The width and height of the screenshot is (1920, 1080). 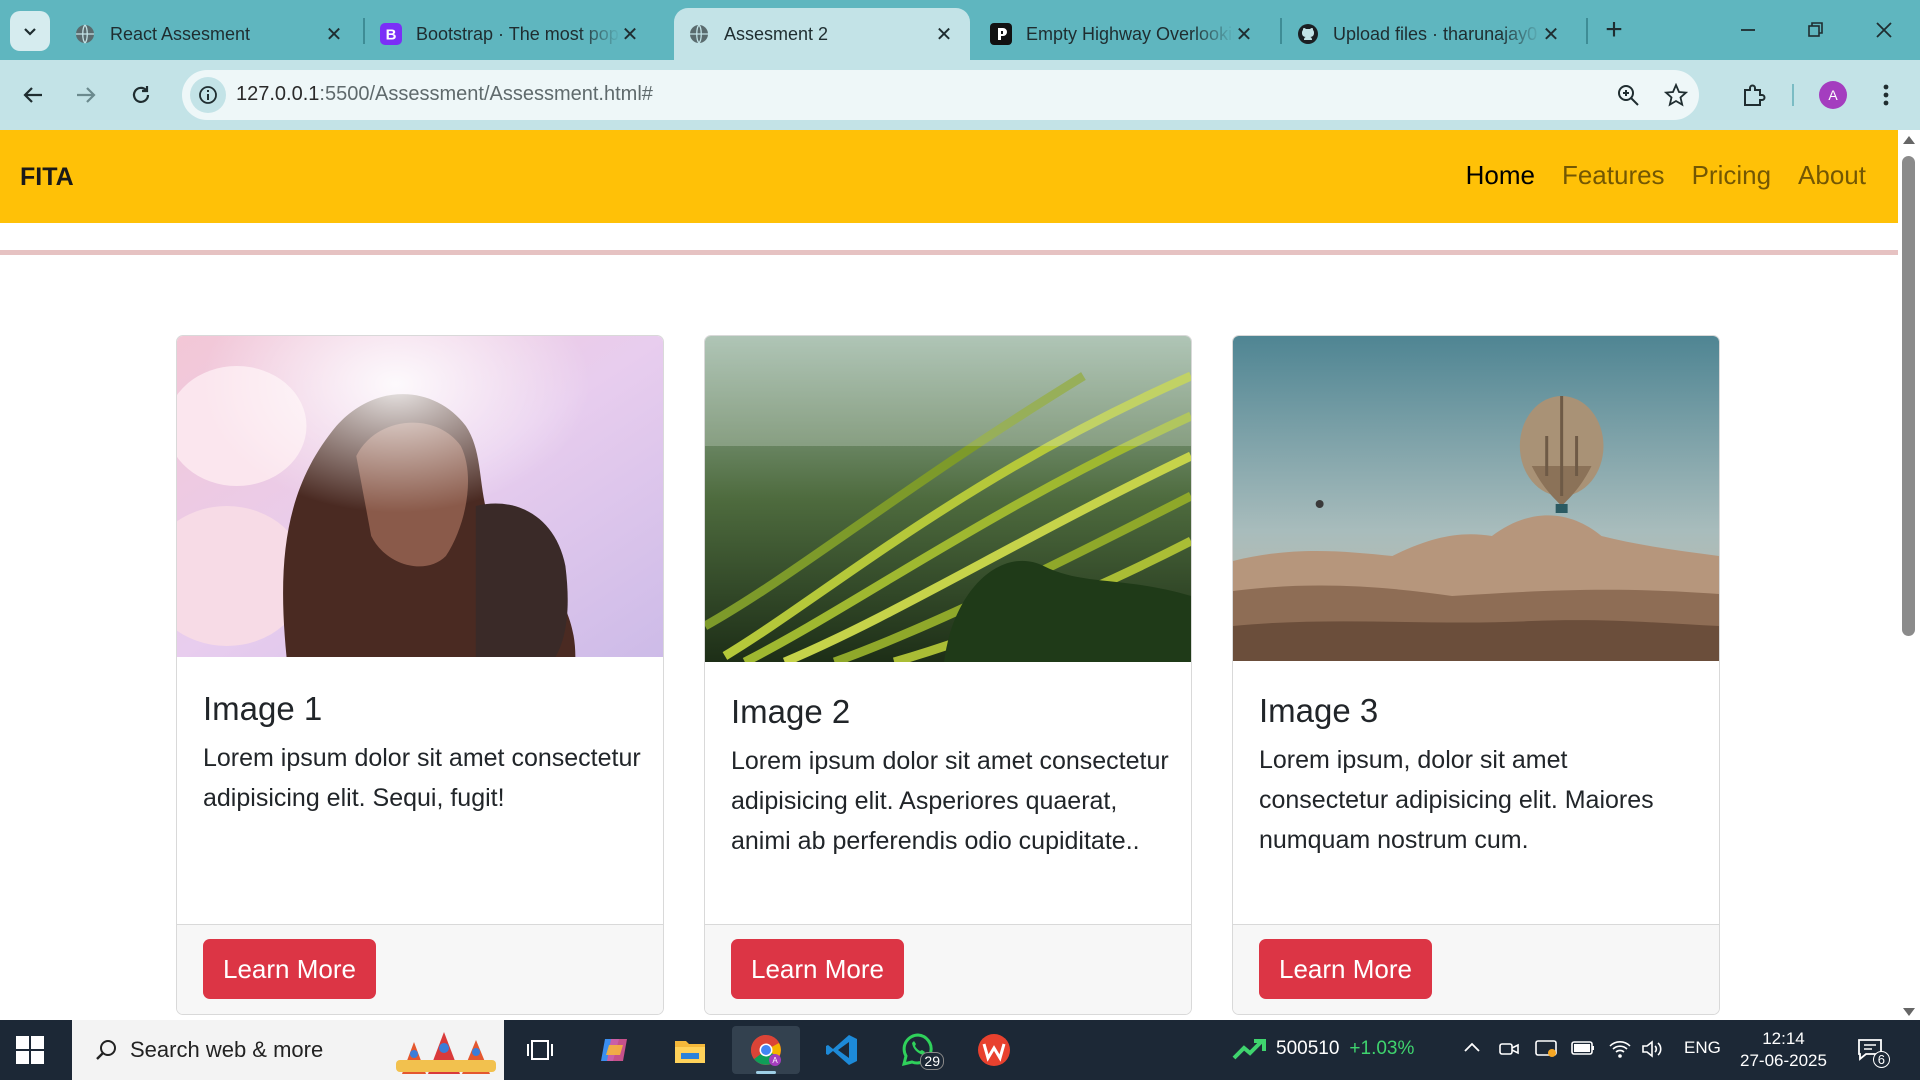 What do you see at coordinates (1702, 1048) in the screenshot?
I see `language-indicator: ENG` at bounding box center [1702, 1048].